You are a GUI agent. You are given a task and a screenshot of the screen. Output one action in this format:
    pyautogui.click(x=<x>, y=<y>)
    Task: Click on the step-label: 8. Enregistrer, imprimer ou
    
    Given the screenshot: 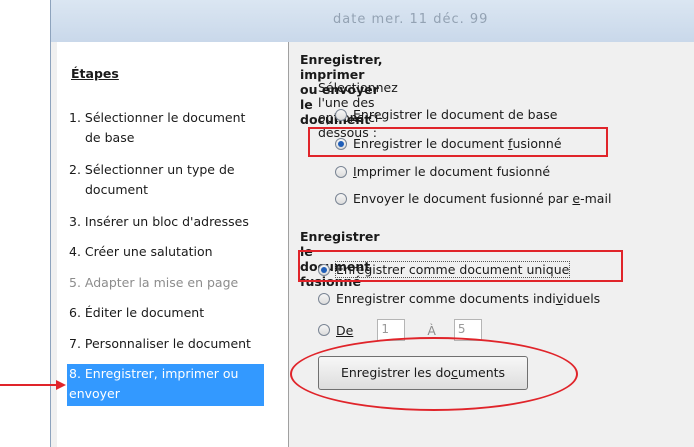 What is the action you would take?
    pyautogui.click(x=154, y=373)
    